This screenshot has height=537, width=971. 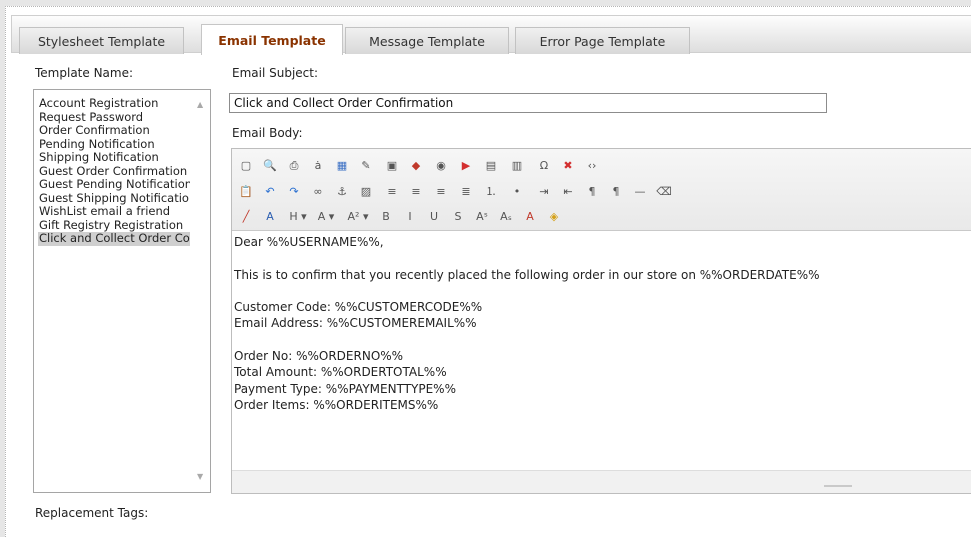 What do you see at coordinates (441, 191) in the screenshot?
I see `align-right-icon: ≡` at bounding box center [441, 191].